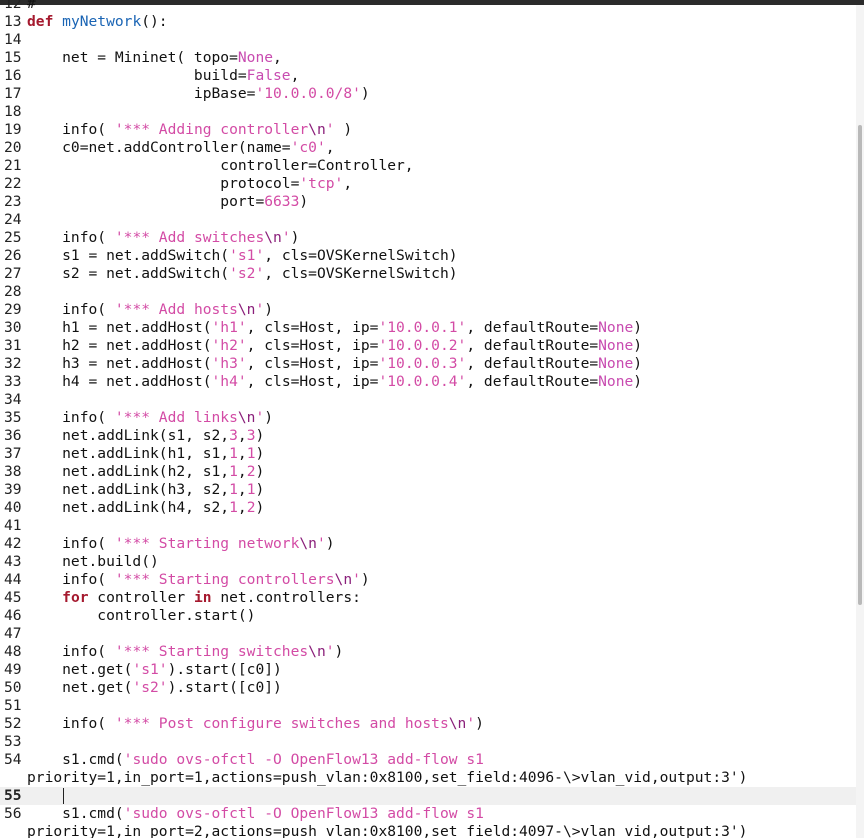 The height and width of the screenshot is (838, 864). Describe the element at coordinates (428, 166) in the screenshot. I see `code-line: 21 controller=Controller,` at that location.